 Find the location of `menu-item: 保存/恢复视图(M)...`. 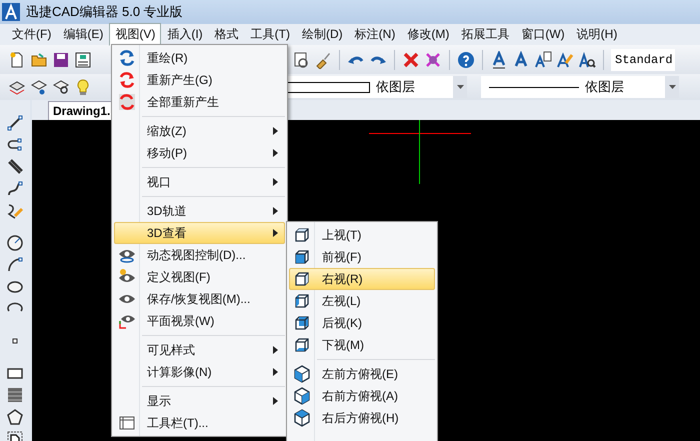

menu-item: 保存/恢复视图(M)... is located at coordinates (199, 299).